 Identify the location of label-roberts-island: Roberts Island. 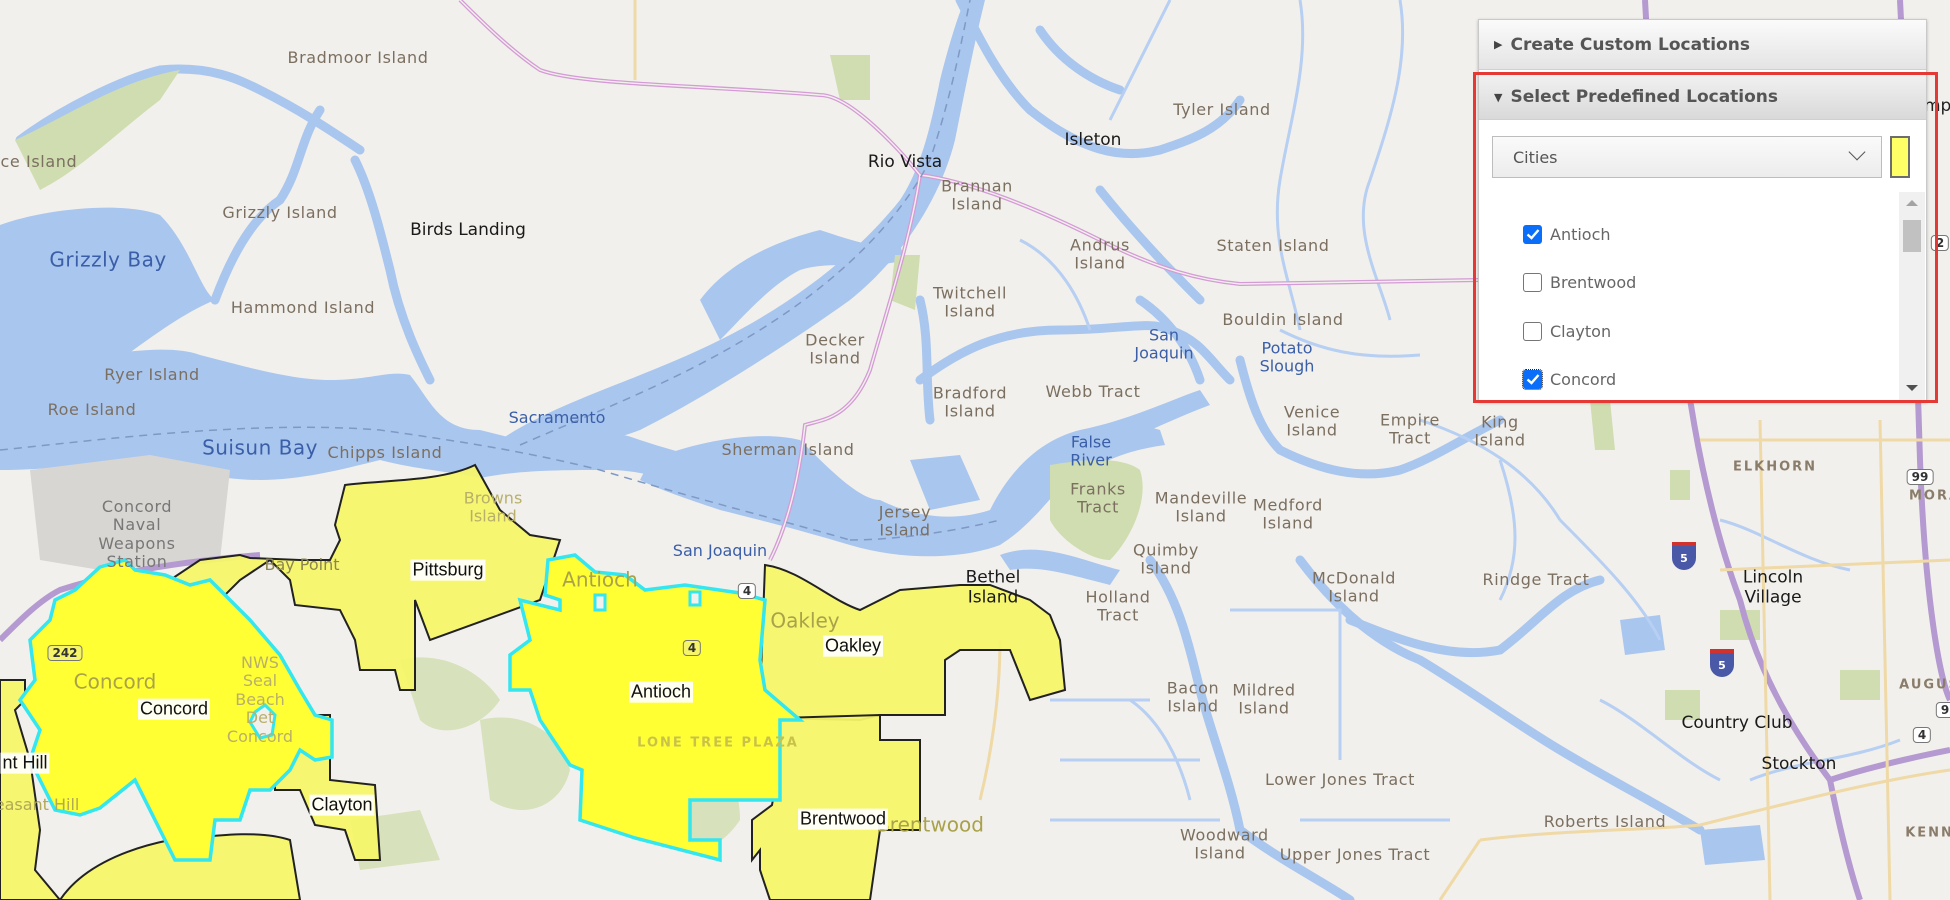
(1605, 821).